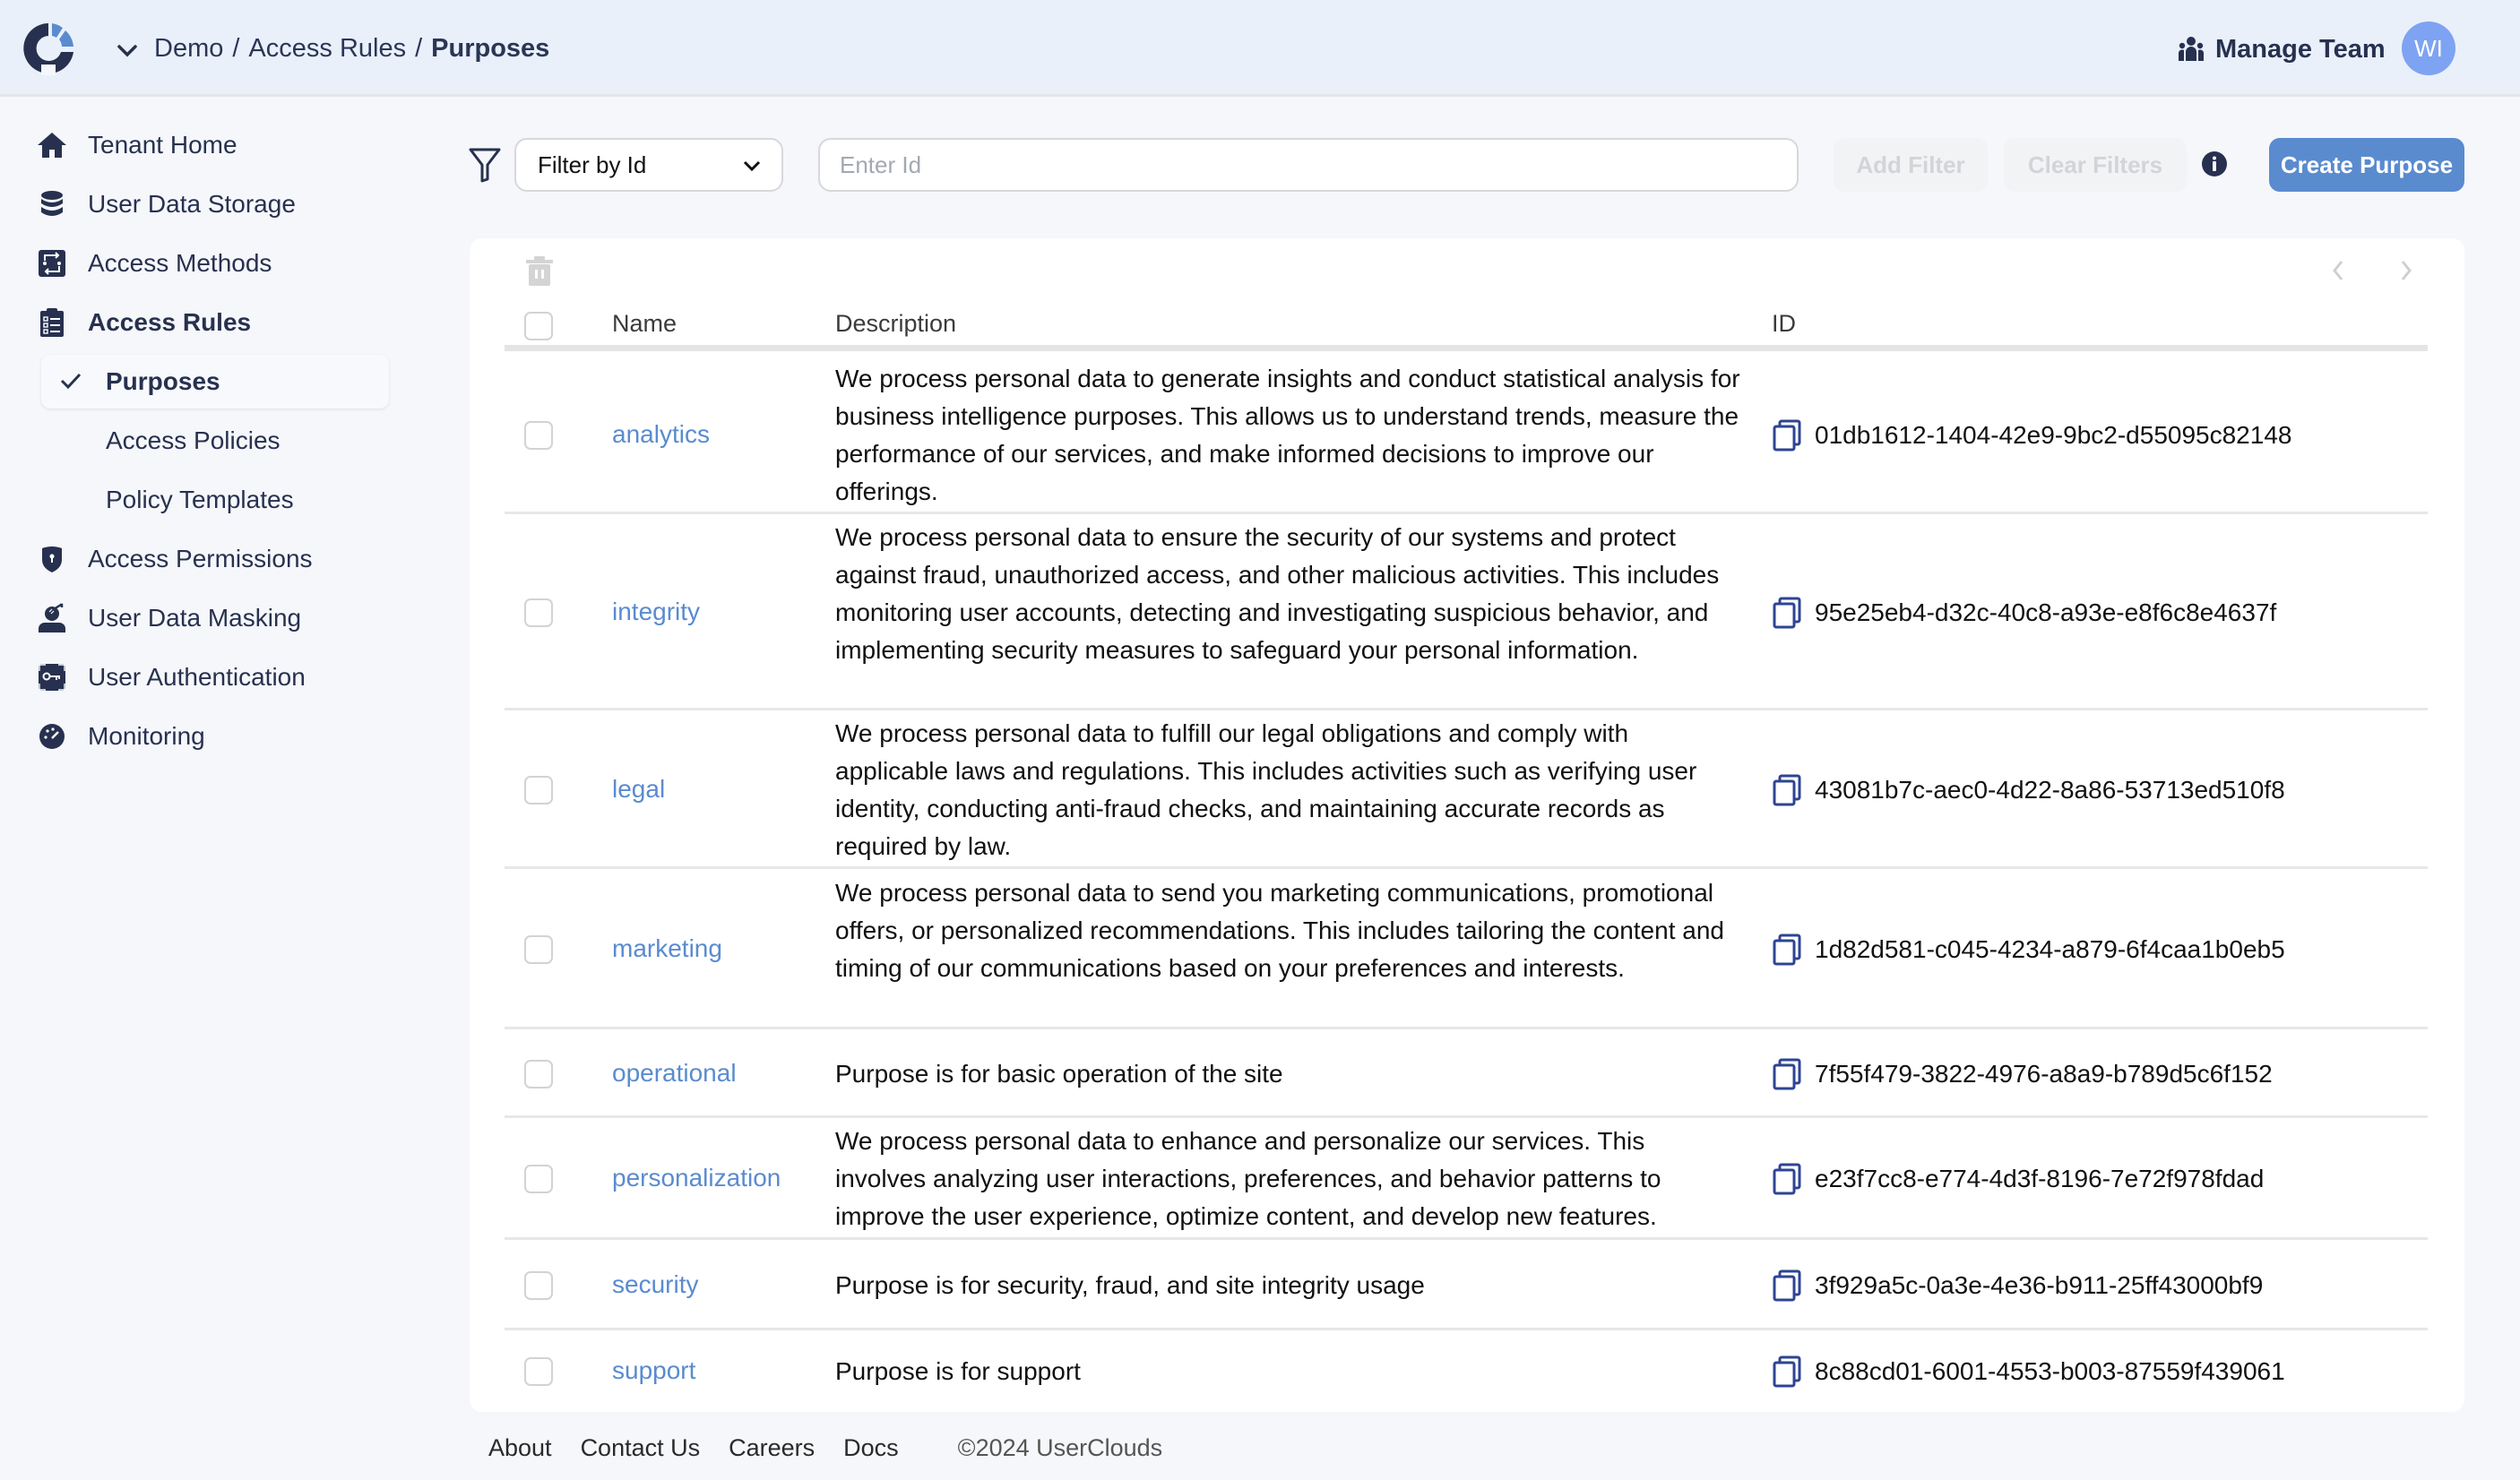 This screenshot has width=2520, height=1480. I want to click on purpose-id-cell: 8c88cd01-6001-4553-b003-87559f439061, so click(2028, 1372).